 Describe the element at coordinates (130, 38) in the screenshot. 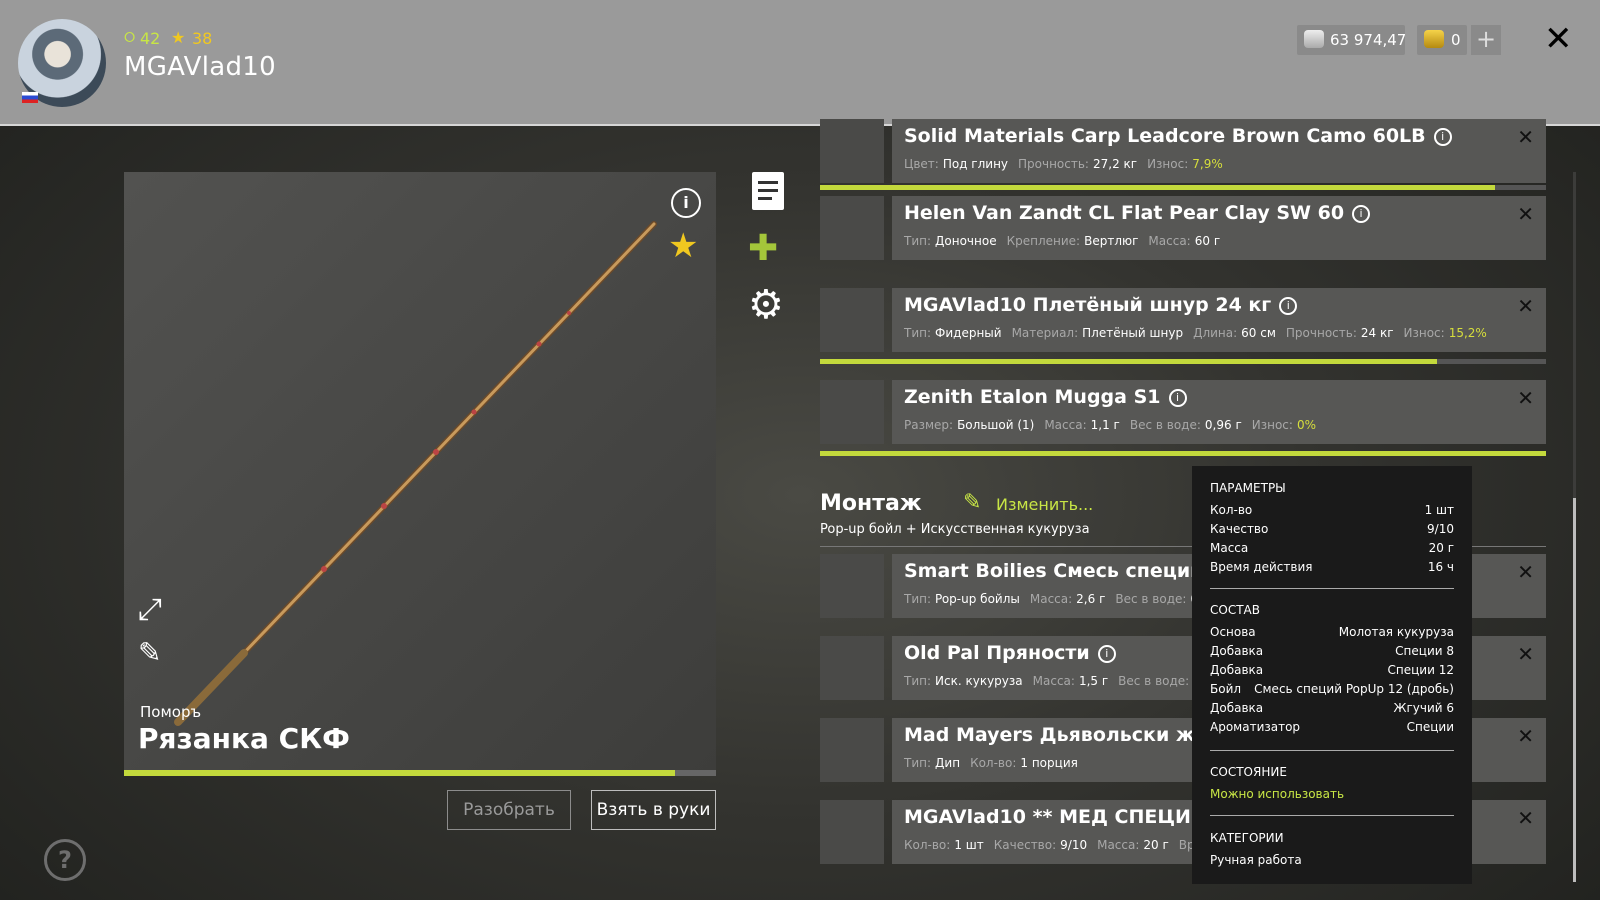

I see `level-icon: ⭘` at that location.